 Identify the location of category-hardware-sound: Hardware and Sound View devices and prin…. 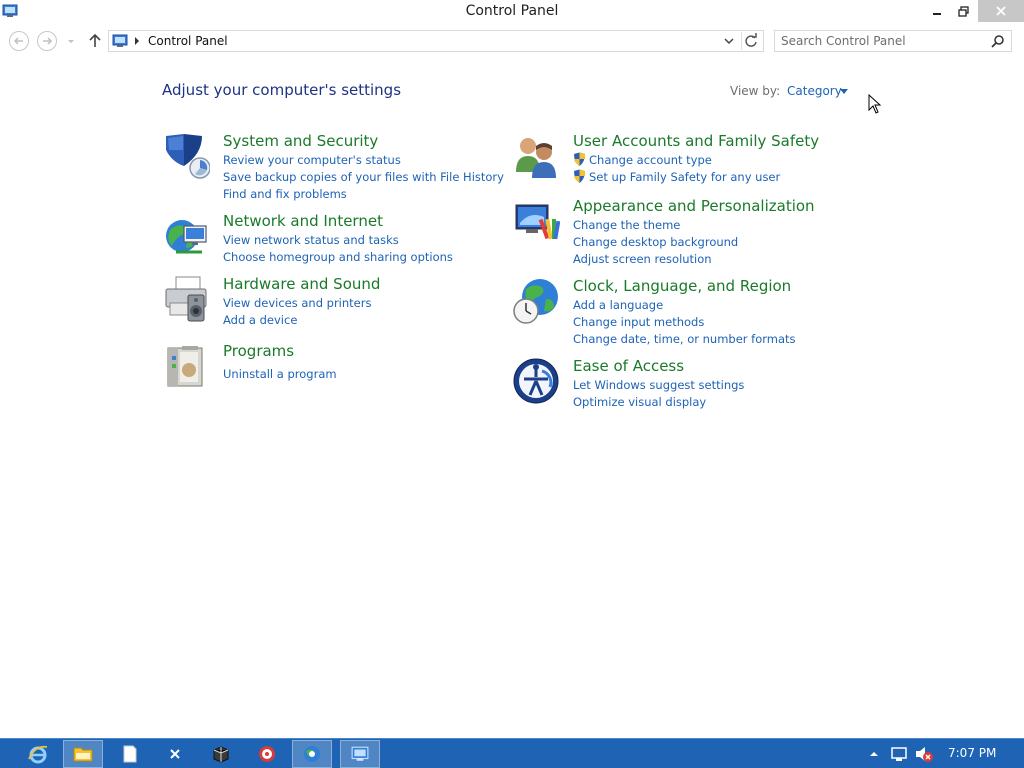
(332, 303).